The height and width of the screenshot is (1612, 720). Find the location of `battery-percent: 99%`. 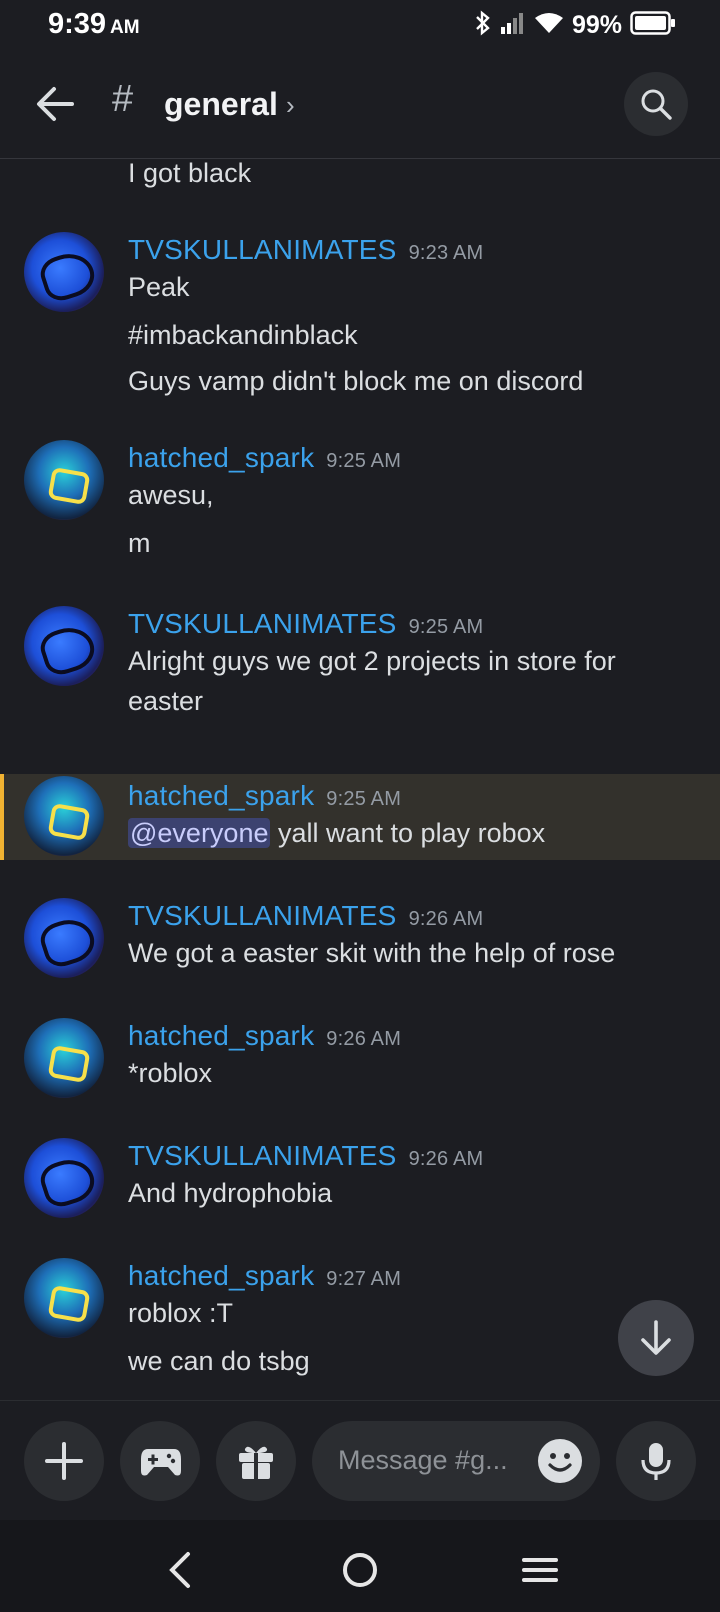

battery-percent: 99% is located at coordinates (596, 25).